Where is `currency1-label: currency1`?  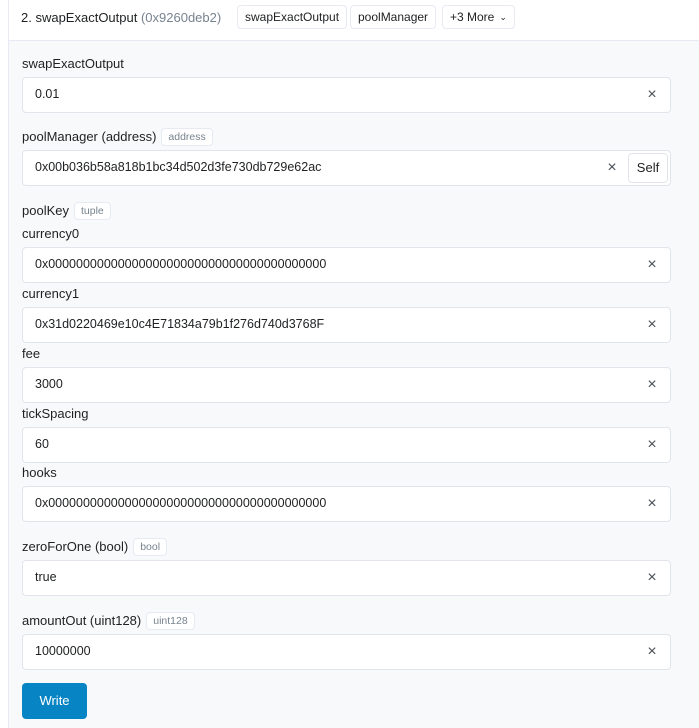
currency1-label: currency1 is located at coordinates (51, 293).